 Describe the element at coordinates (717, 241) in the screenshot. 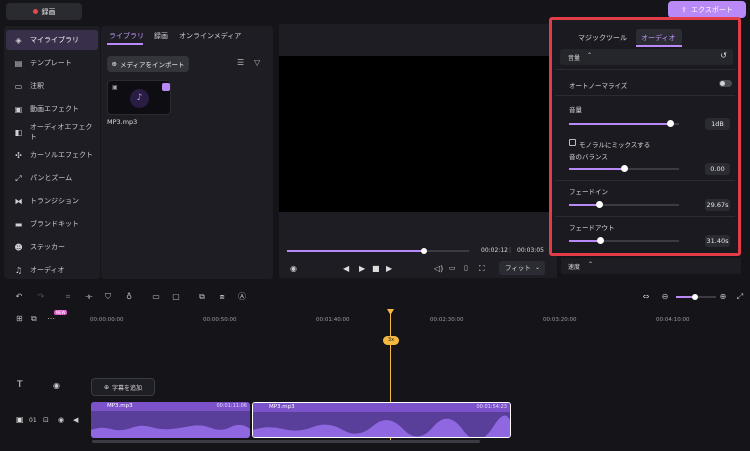

I see `fade-out-value: 31.40s` at that location.